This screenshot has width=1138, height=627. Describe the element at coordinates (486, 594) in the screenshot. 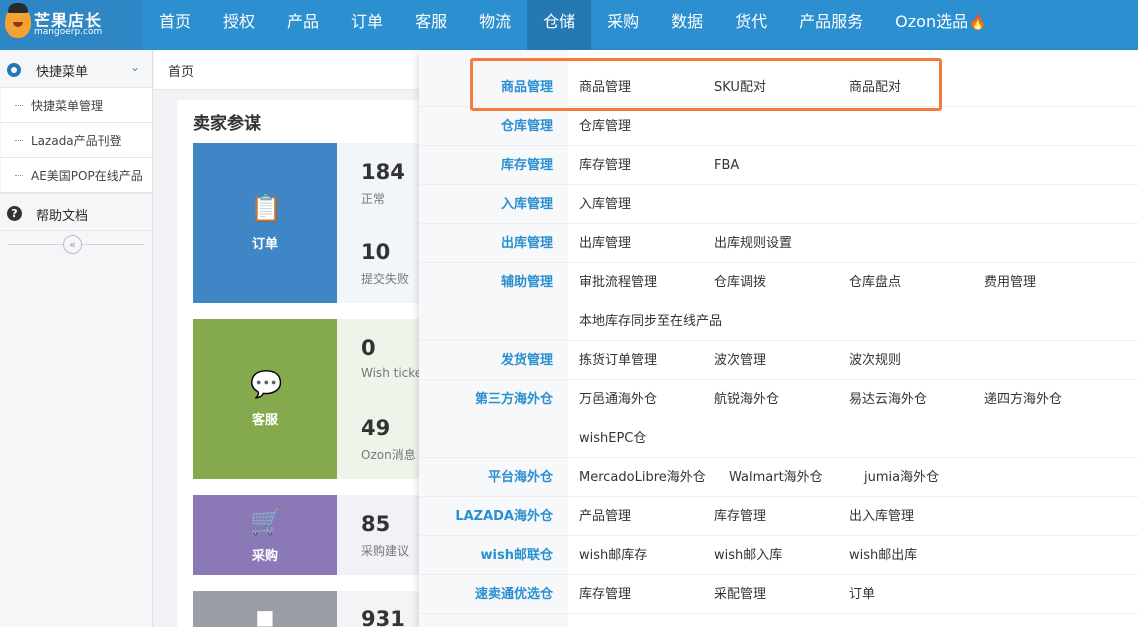

I see `dd-category: 速卖通优选仓` at that location.